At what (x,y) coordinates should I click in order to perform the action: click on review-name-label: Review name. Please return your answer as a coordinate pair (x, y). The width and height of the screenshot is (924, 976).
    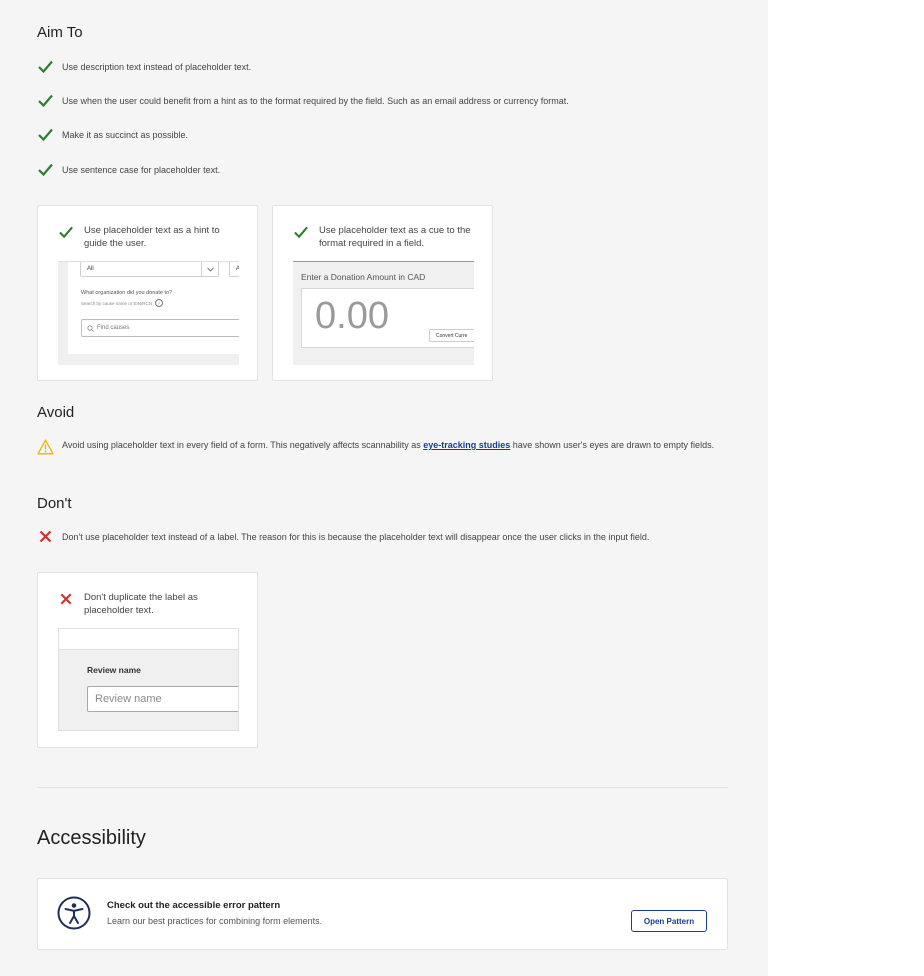
    Looking at the image, I should click on (114, 670).